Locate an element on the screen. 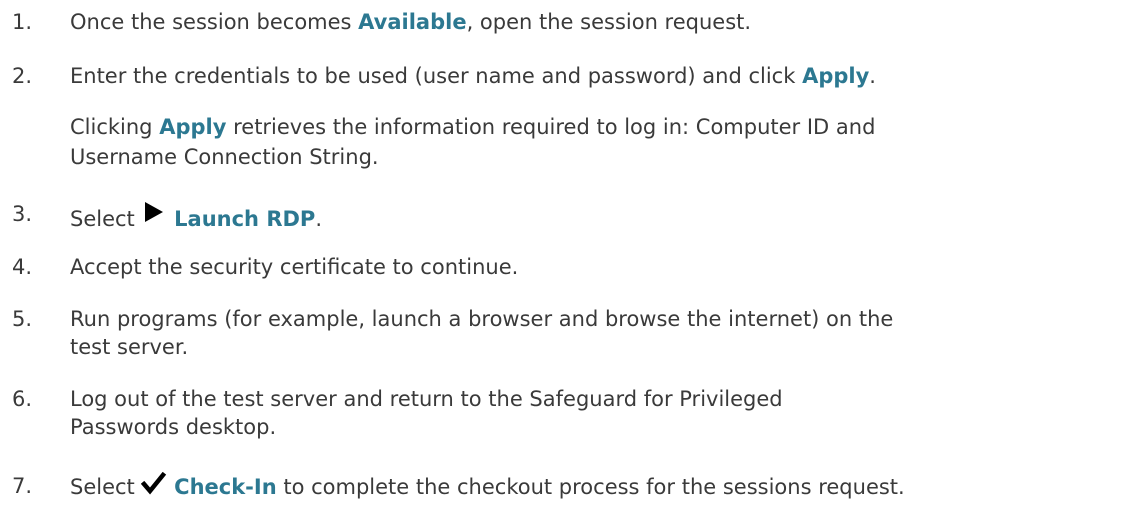 The width and height of the screenshot is (1140, 510). step-text: Once the session becomes is located at coordinates (214, 22).